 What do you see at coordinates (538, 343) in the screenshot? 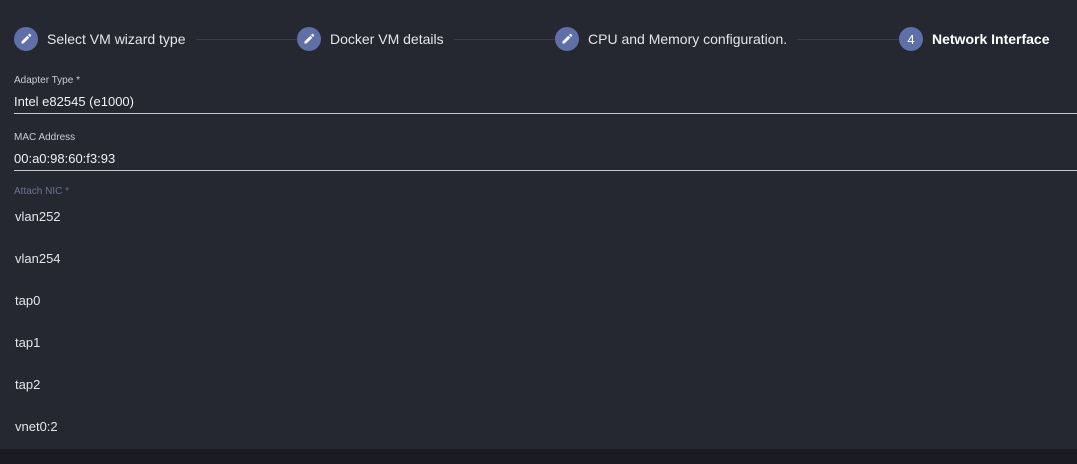
I see `dropdown-option-tap1: tap1` at bounding box center [538, 343].